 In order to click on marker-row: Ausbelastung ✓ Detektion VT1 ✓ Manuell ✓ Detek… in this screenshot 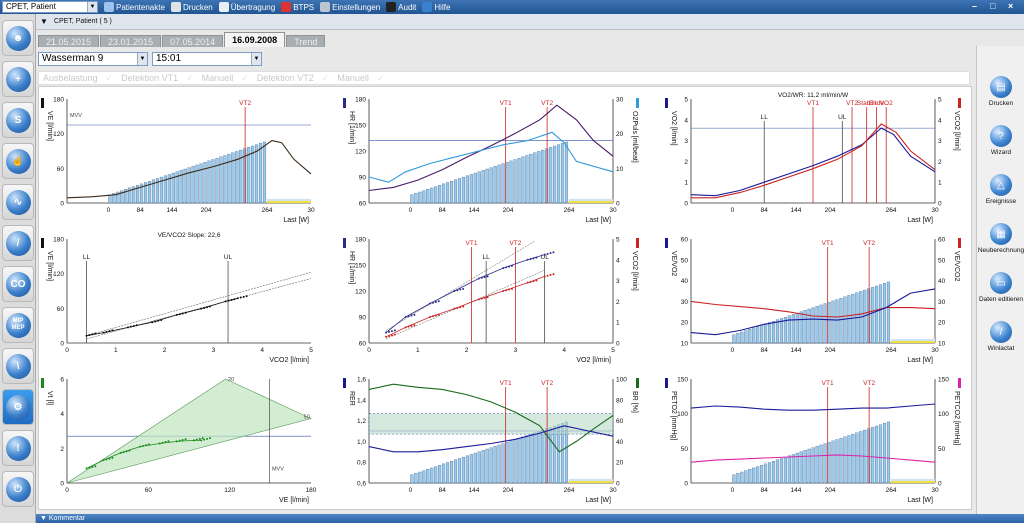, I will do `click(504, 78)`.